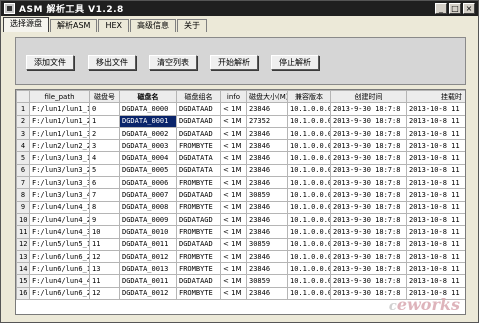 This screenshot has height=323, width=479. I want to click on table-cell: F:/lun3/lun3_2, so click(59, 170).